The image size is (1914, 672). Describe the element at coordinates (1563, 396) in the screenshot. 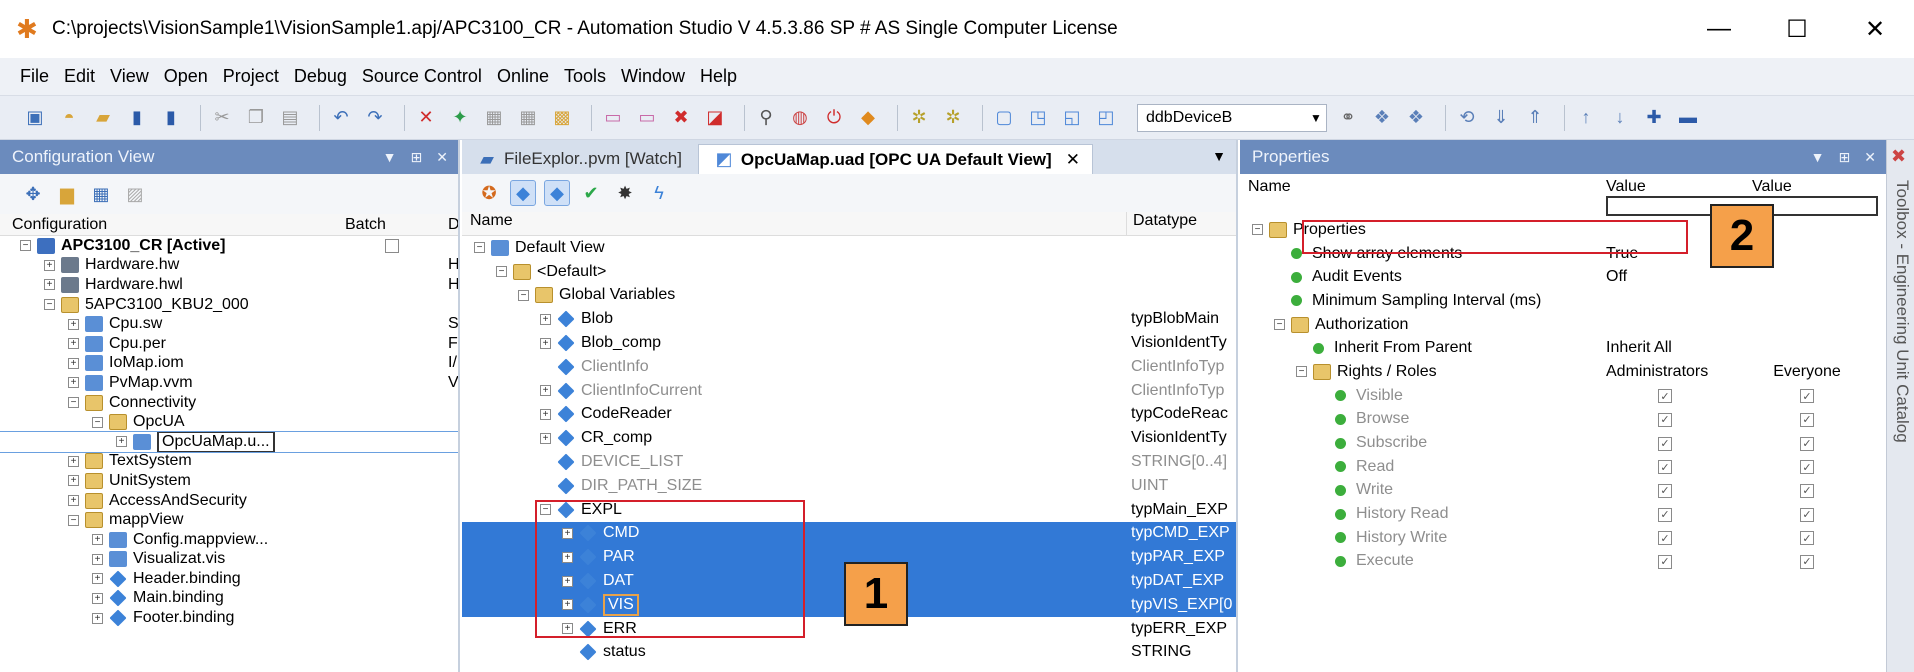

I see `property-row: Visible ✓ ✓` at that location.